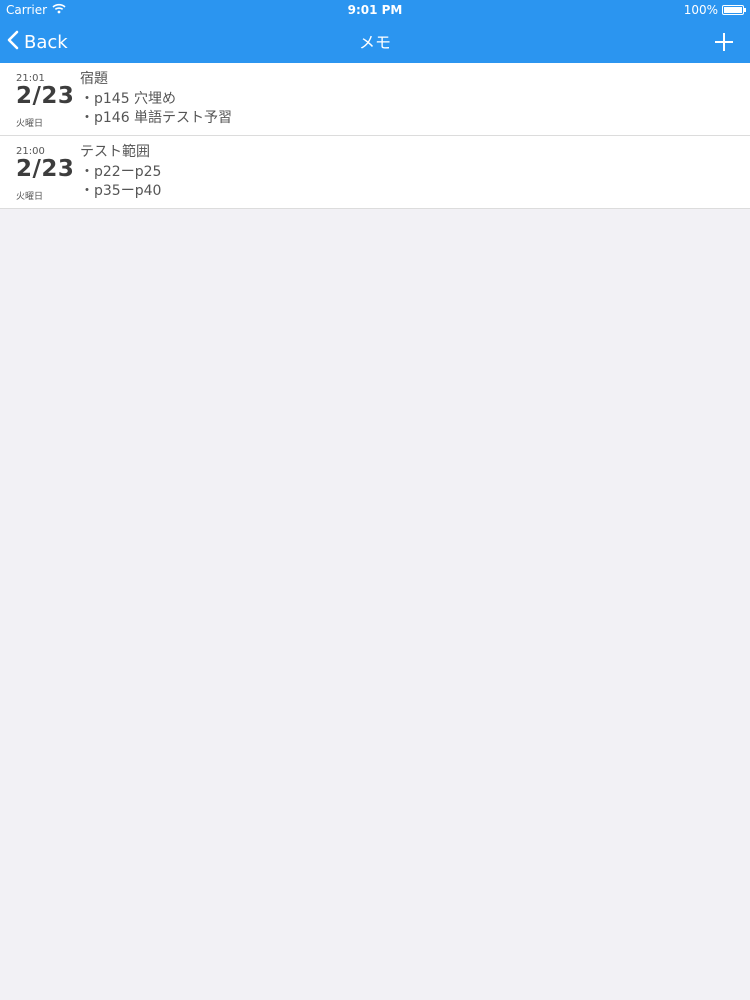 The image size is (750, 1000). What do you see at coordinates (94, 79) in the screenshot?
I see `memo-title: 宿題` at bounding box center [94, 79].